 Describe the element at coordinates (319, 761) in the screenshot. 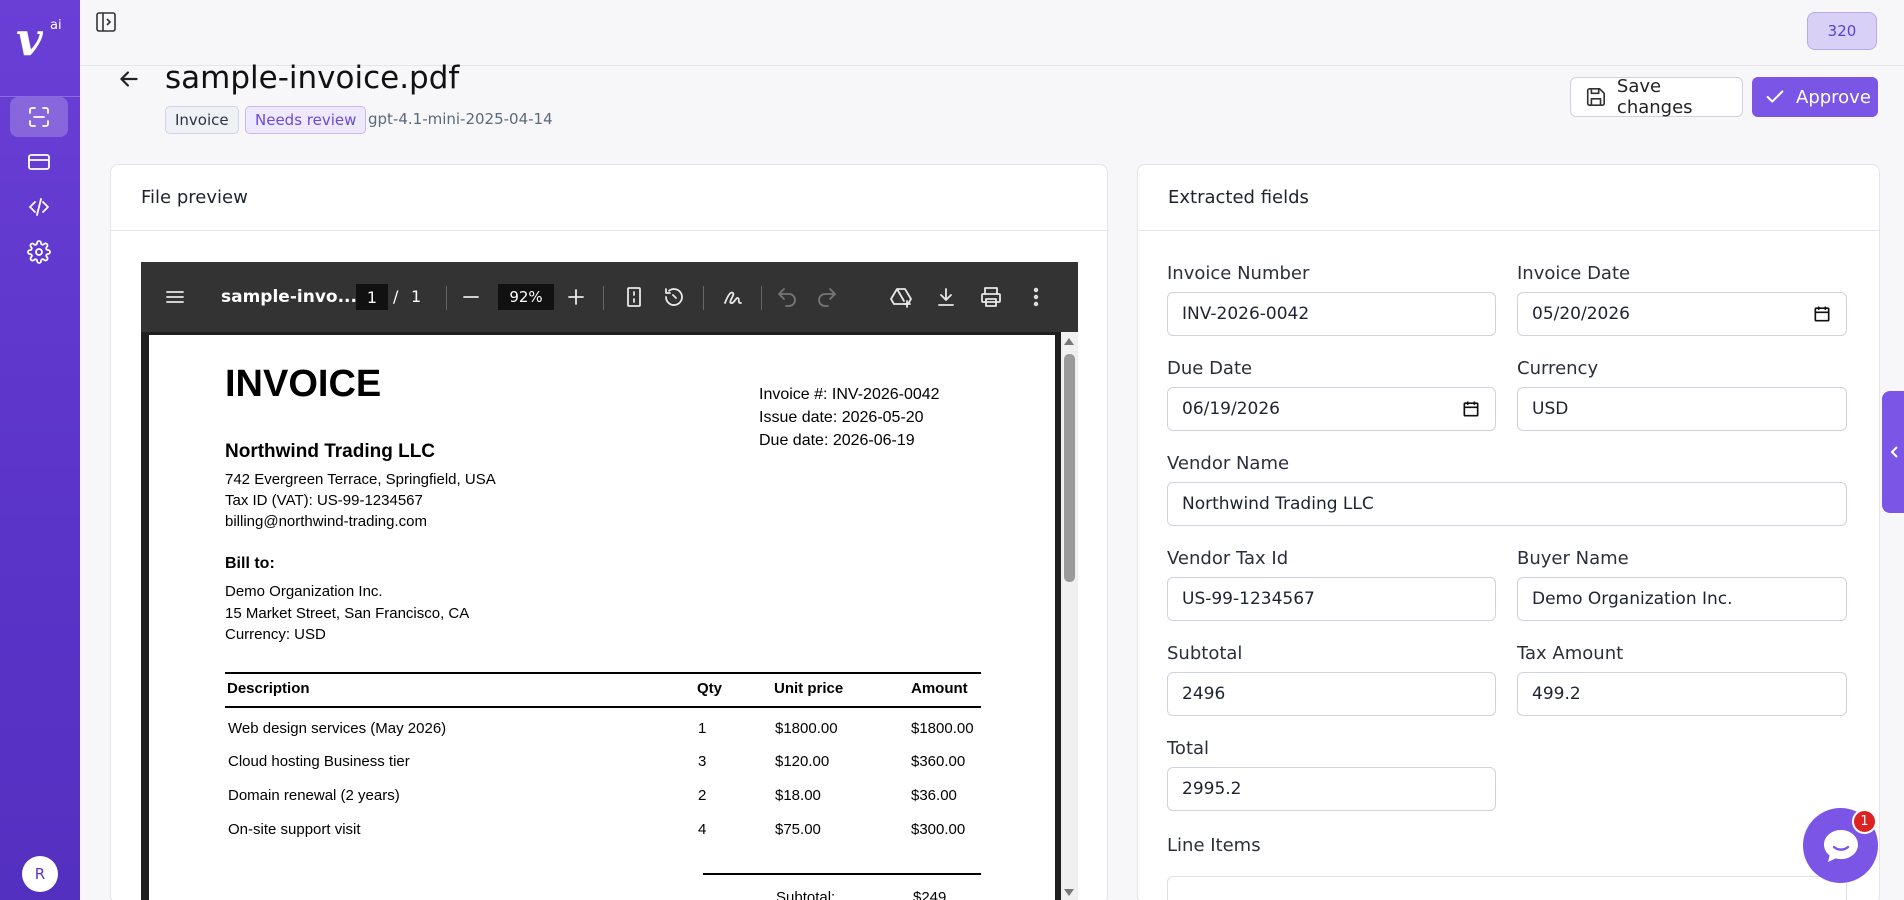

I see `row-description: Cloud hosting Business tier` at that location.